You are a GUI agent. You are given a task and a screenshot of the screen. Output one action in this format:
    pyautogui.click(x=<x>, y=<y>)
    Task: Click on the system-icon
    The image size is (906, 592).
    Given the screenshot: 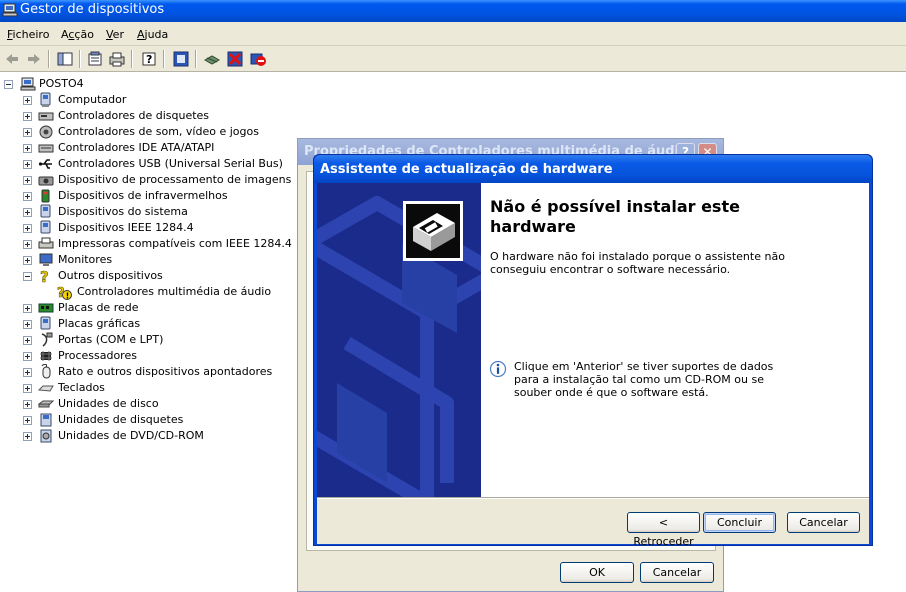 What is the action you would take?
    pyautogui.click(x=45, y=211)
    